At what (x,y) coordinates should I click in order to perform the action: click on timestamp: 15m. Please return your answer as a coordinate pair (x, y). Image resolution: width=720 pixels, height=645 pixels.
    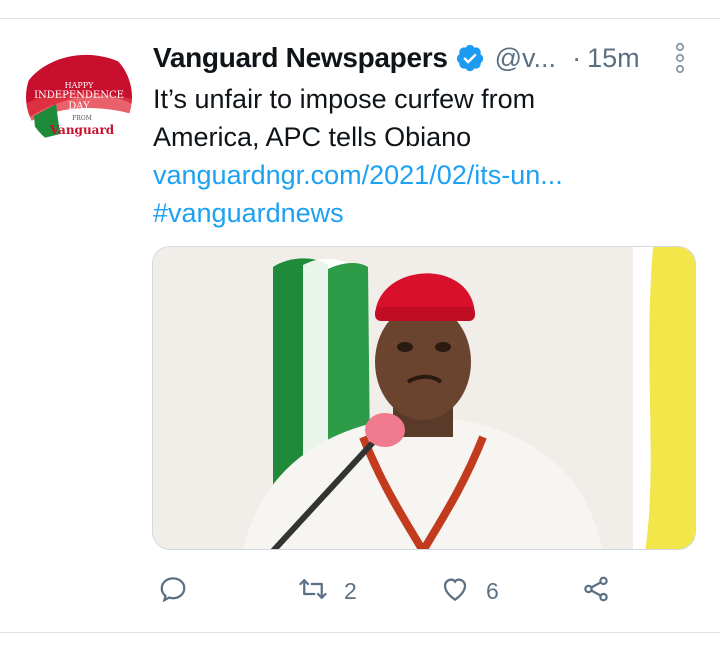
    Looking at the image, I should click on (613, 58).